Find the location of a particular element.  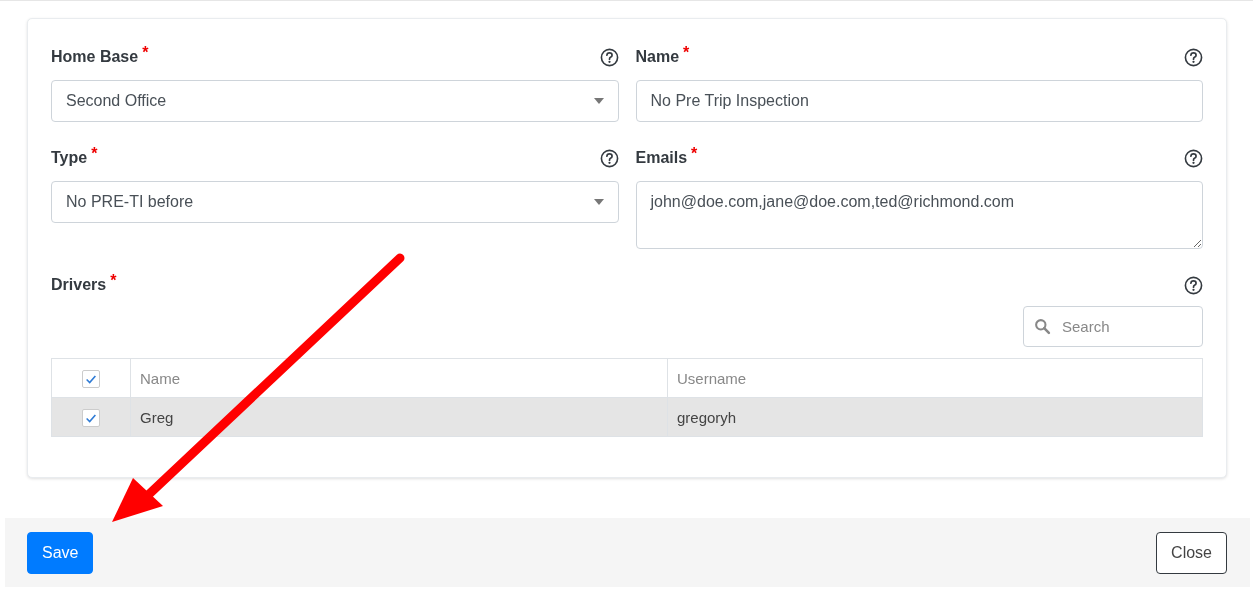

search-field: Search is located at coordinates (1113, 326).